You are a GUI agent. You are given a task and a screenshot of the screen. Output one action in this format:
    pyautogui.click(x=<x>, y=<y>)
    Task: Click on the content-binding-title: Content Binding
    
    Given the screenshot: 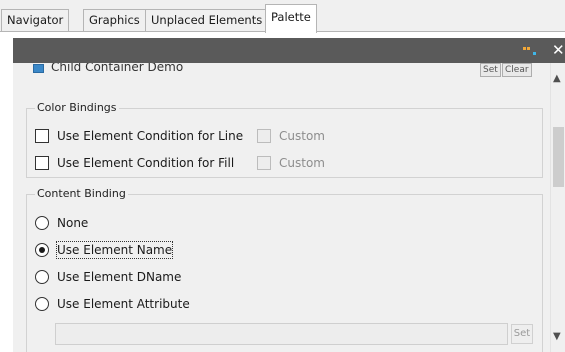 What is the action you would take?
    pyautogui.click(x=81, y=193)
    